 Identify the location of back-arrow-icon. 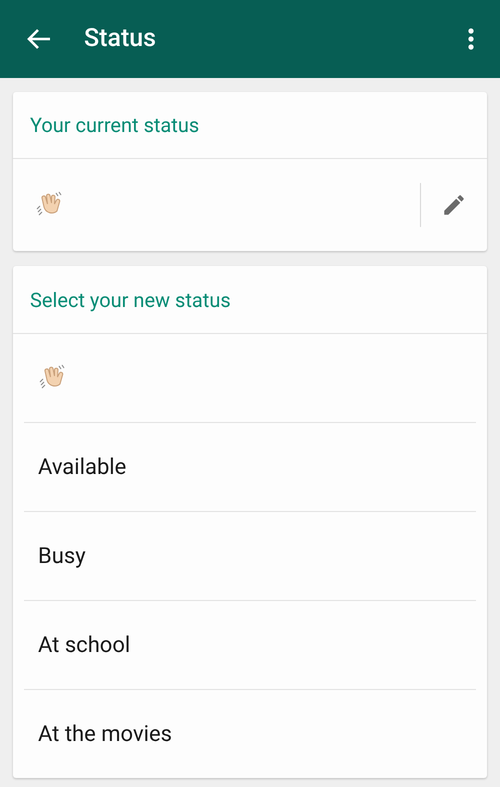
(39, 39).